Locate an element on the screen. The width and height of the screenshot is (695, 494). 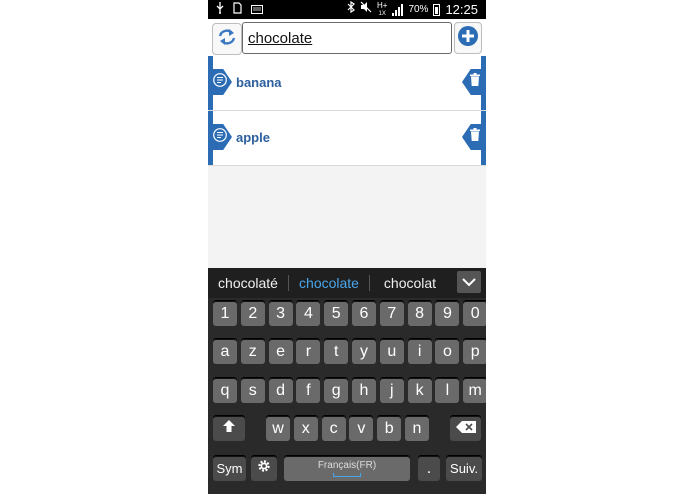
bluetooth-icon is located at coordinates (351, 9).